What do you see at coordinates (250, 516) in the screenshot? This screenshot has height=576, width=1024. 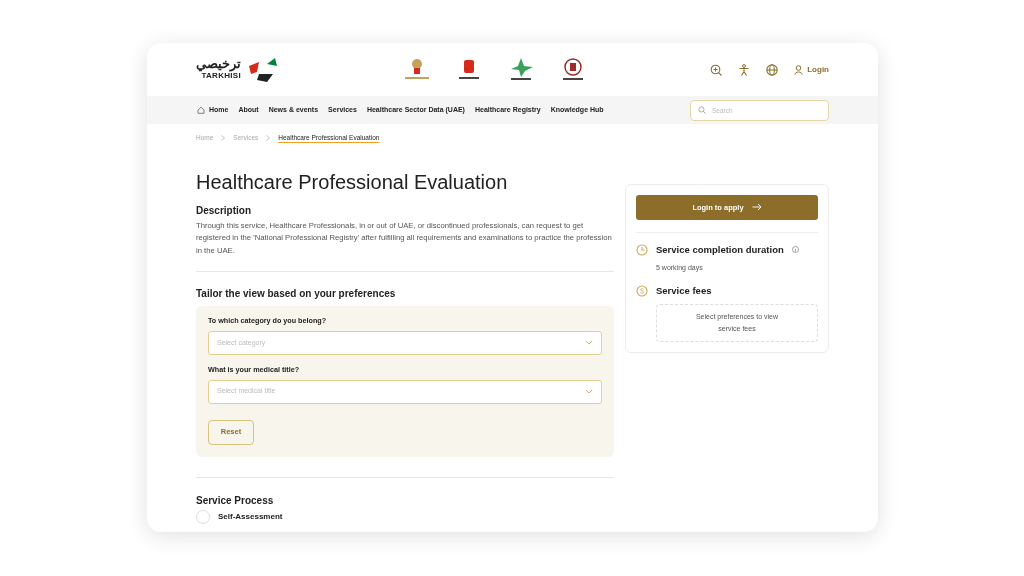 I see `step-label: Self-Assessment` at bounding box center [250, 516].